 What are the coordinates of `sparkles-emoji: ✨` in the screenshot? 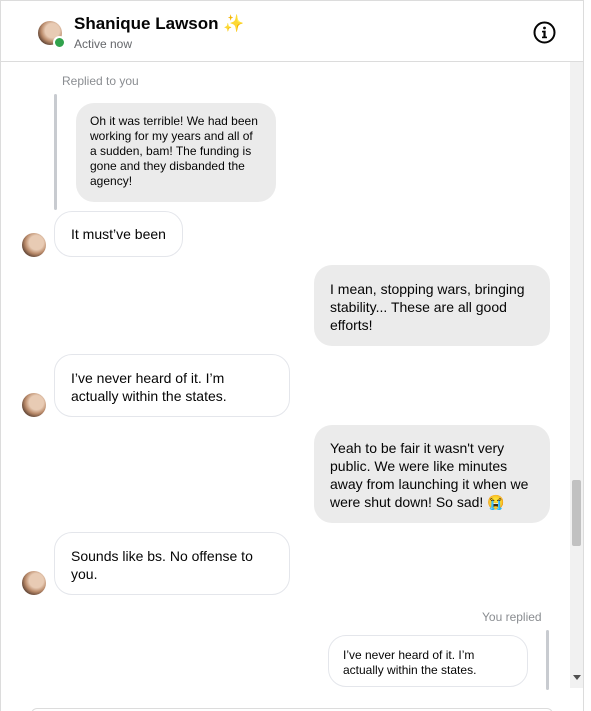 It's located at (234, 23).